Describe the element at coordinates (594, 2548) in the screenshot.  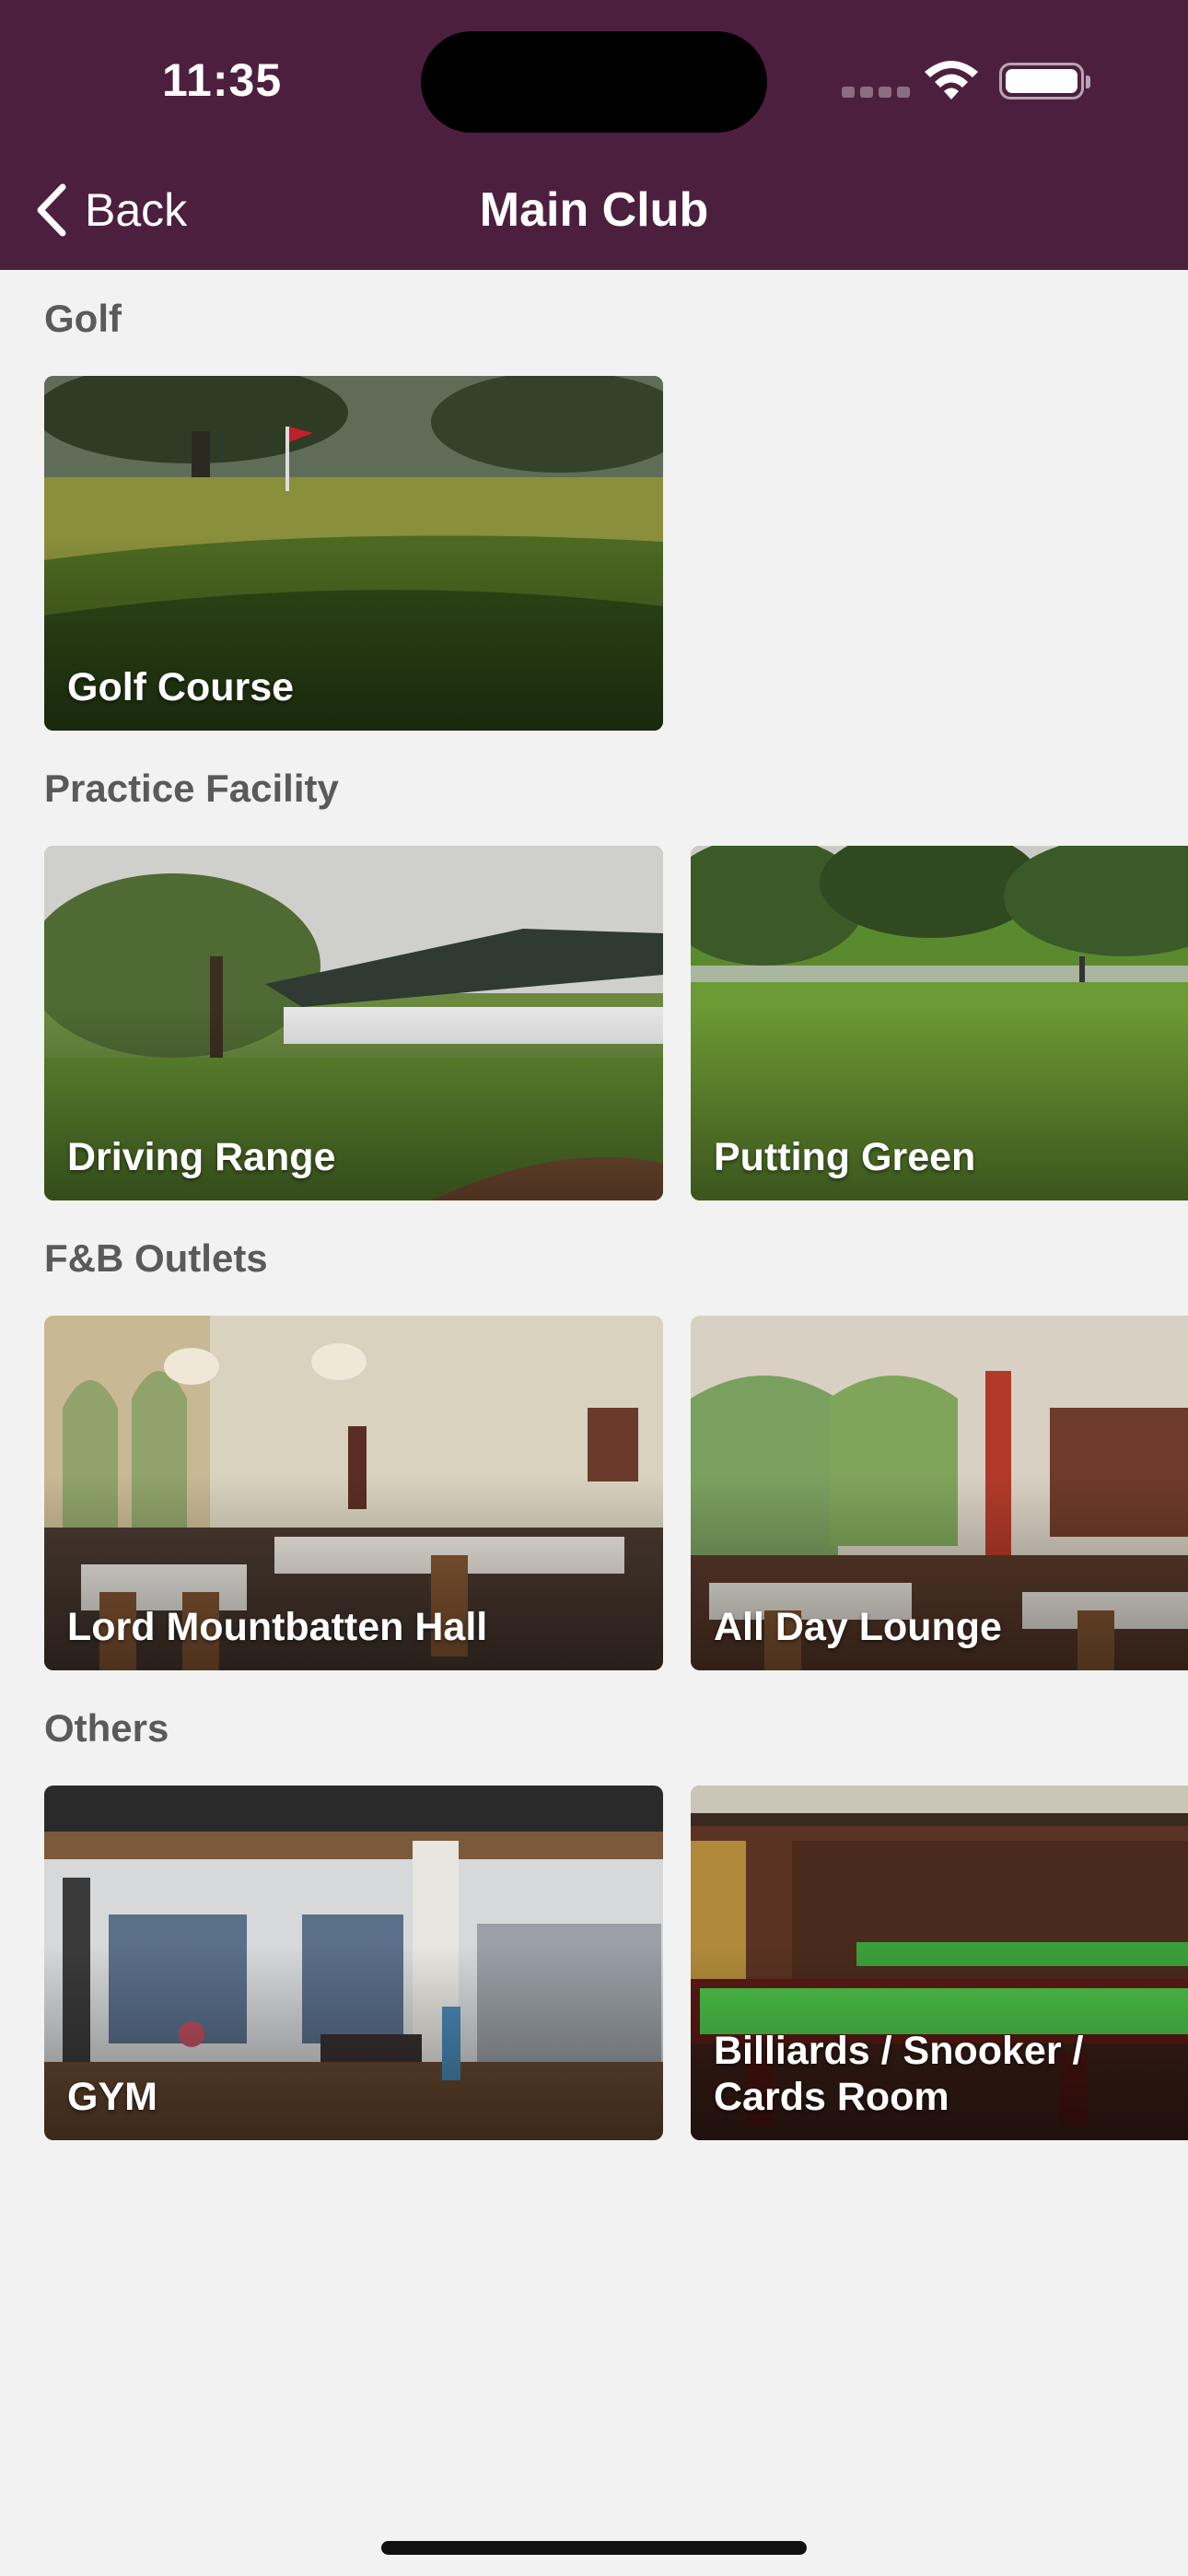
I see `home-indicator` at that location.